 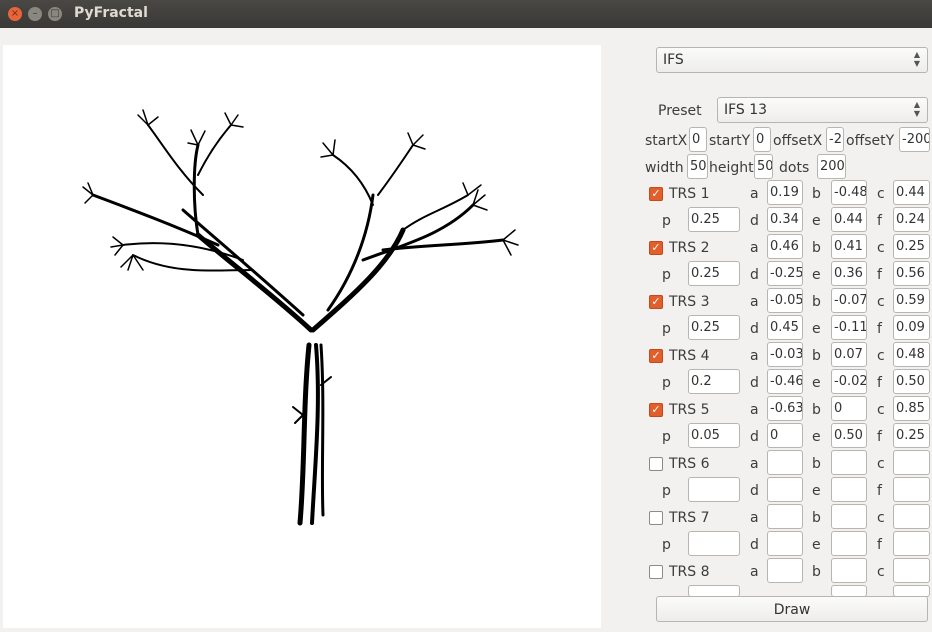 I want to click on trs8-c-input, so click(x=911, y=570).